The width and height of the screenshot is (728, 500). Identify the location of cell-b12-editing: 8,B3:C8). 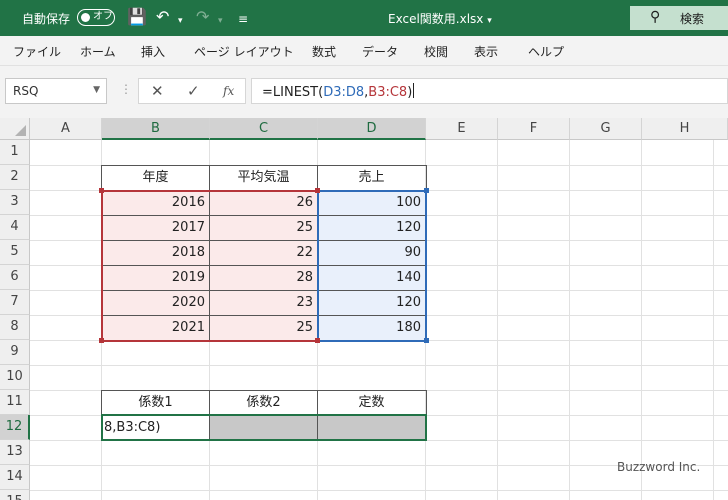
(155, 428).